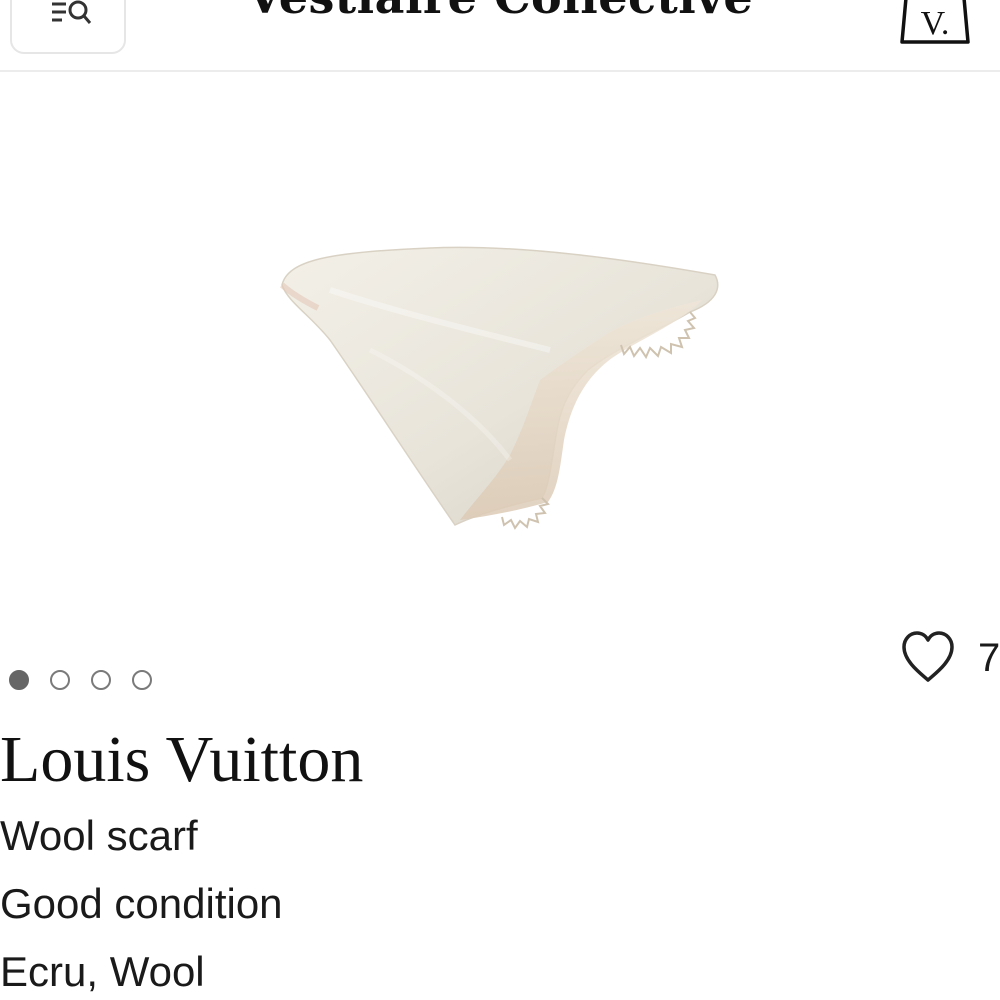 Image resolution: width=1000 pixels, height=1000 pixels. I want to click on bag-logo-letter: V., so click(935, 23).